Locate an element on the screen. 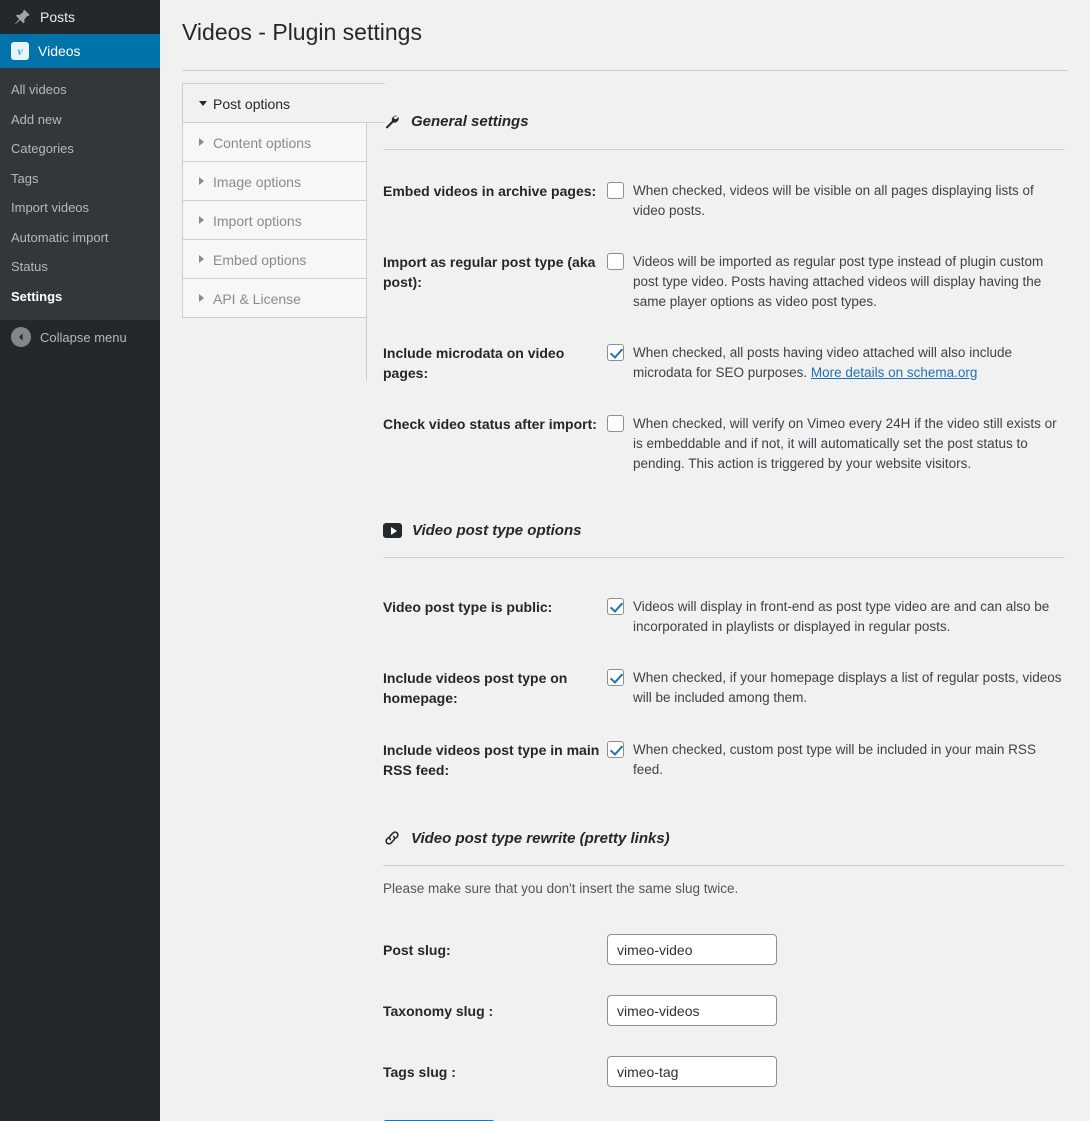 The height and width of the screenshot is (1121, 1090). section-header-video-post-type: Video post type options is located at coordinates (724, 530).